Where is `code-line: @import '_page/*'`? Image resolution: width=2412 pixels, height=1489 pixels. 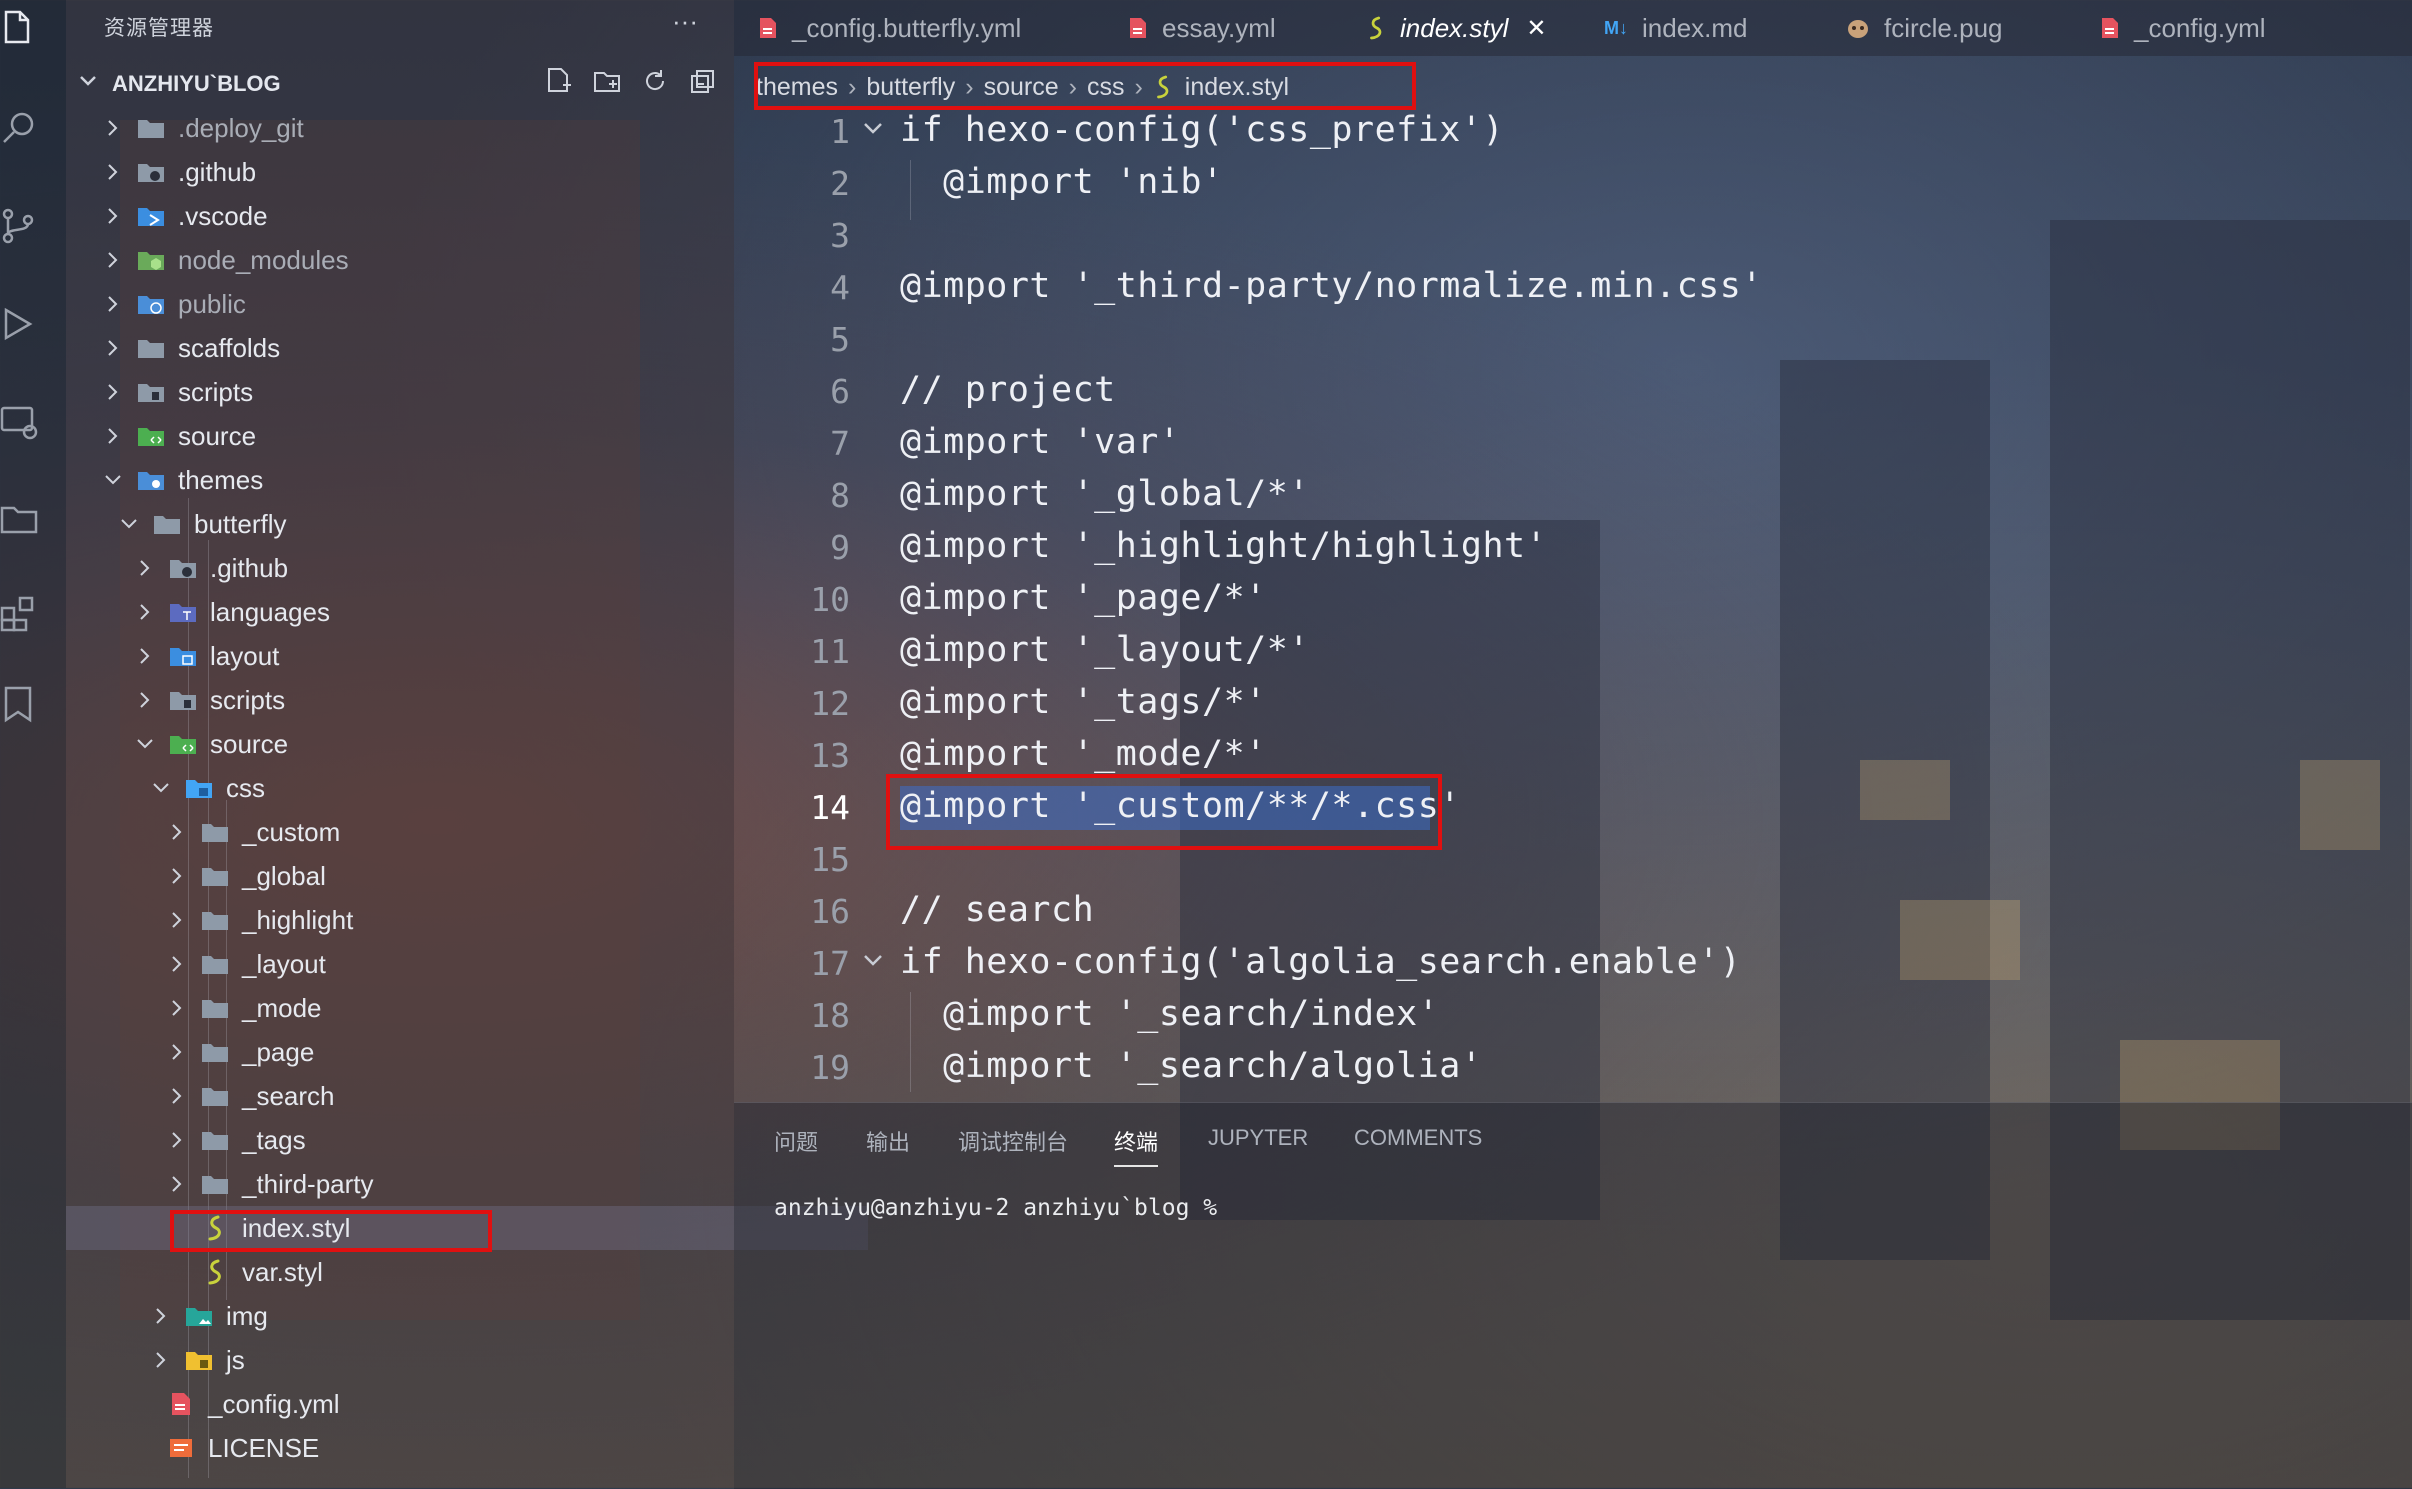 code-line: @import '_page/*' is located at coordinates (1083, 598).